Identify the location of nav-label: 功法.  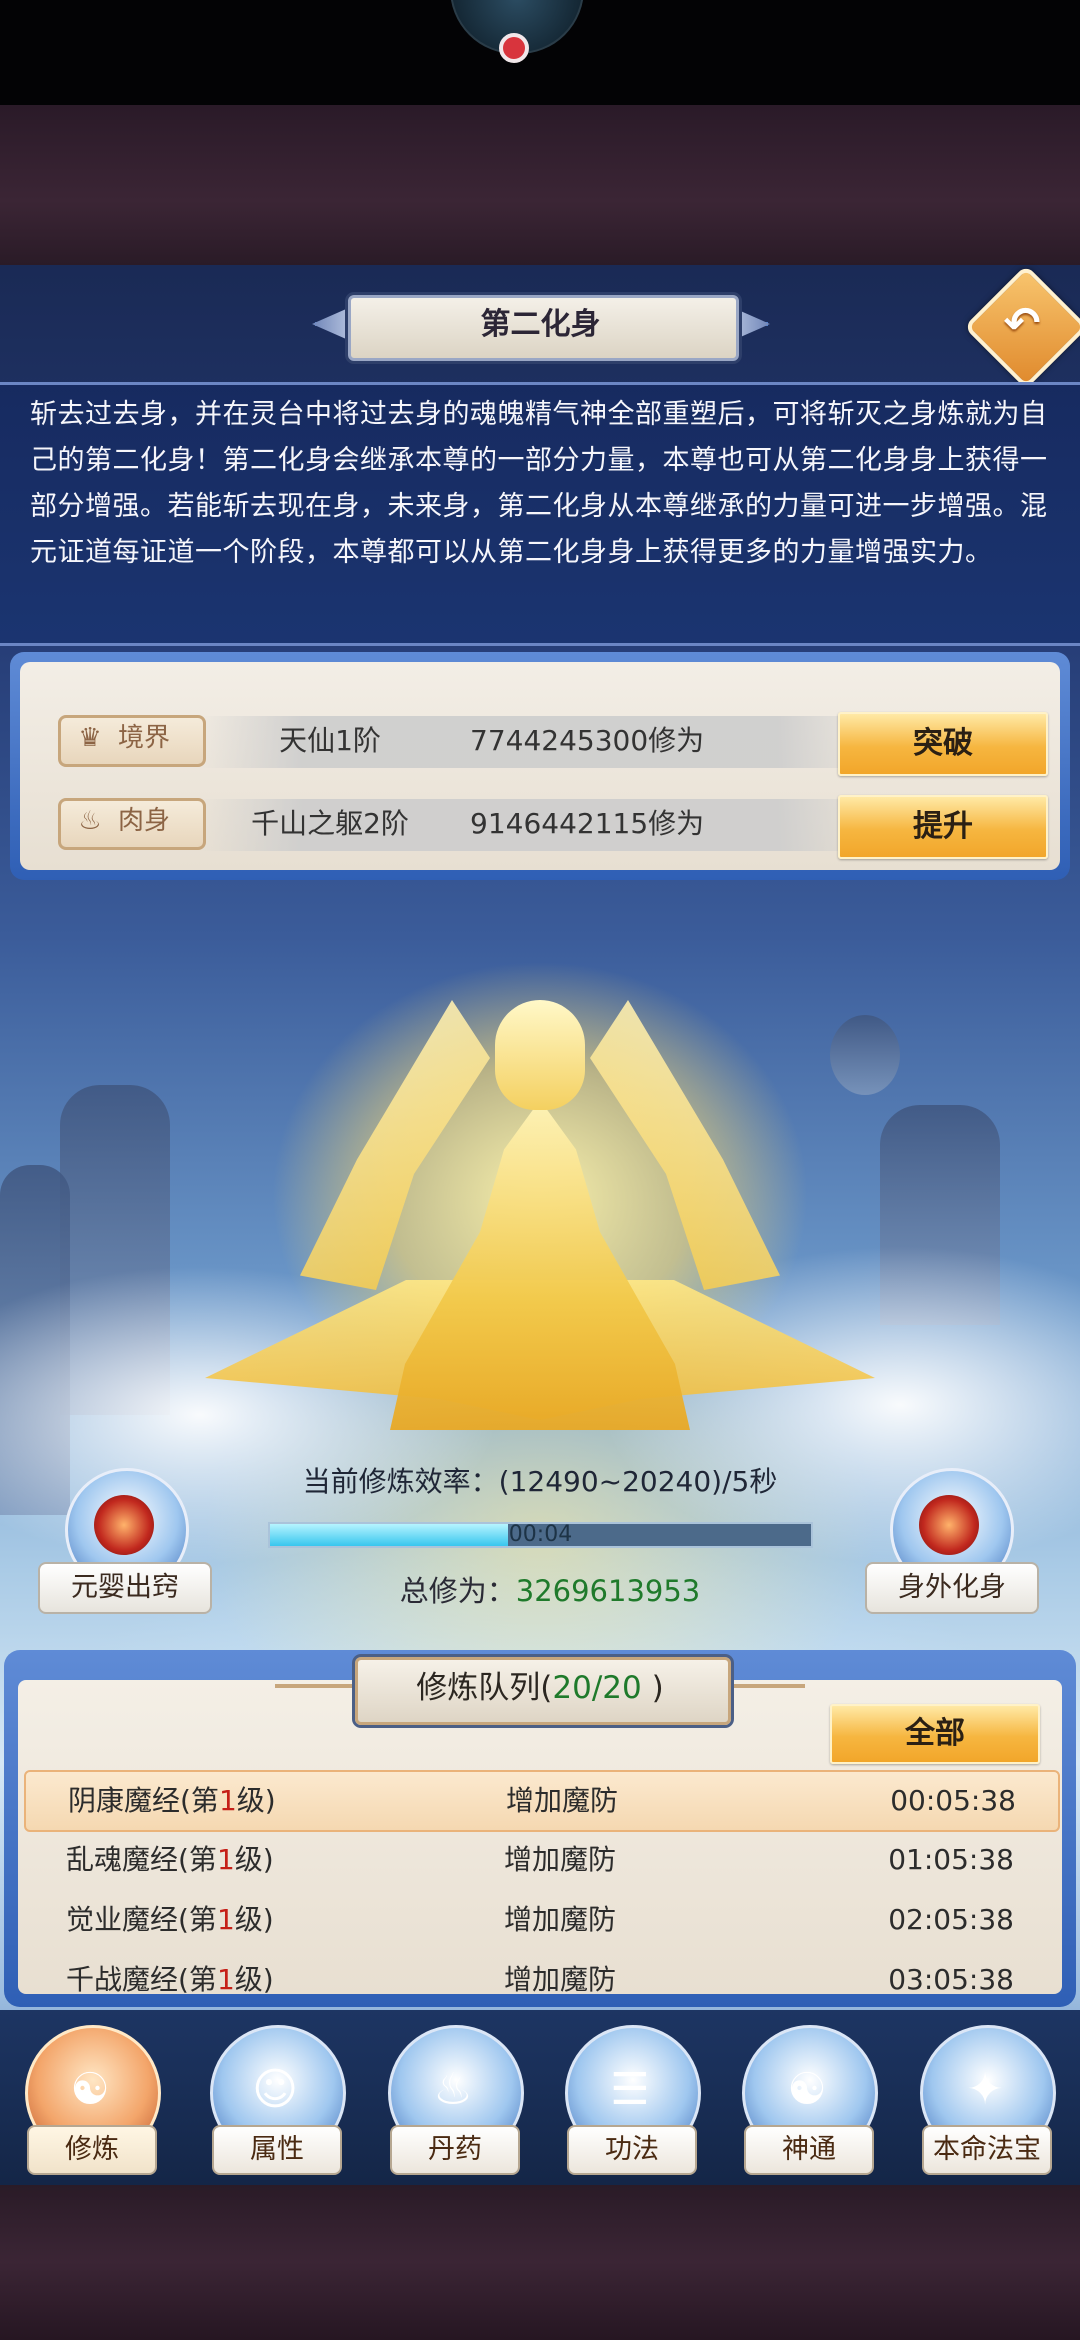
(632, 2150).